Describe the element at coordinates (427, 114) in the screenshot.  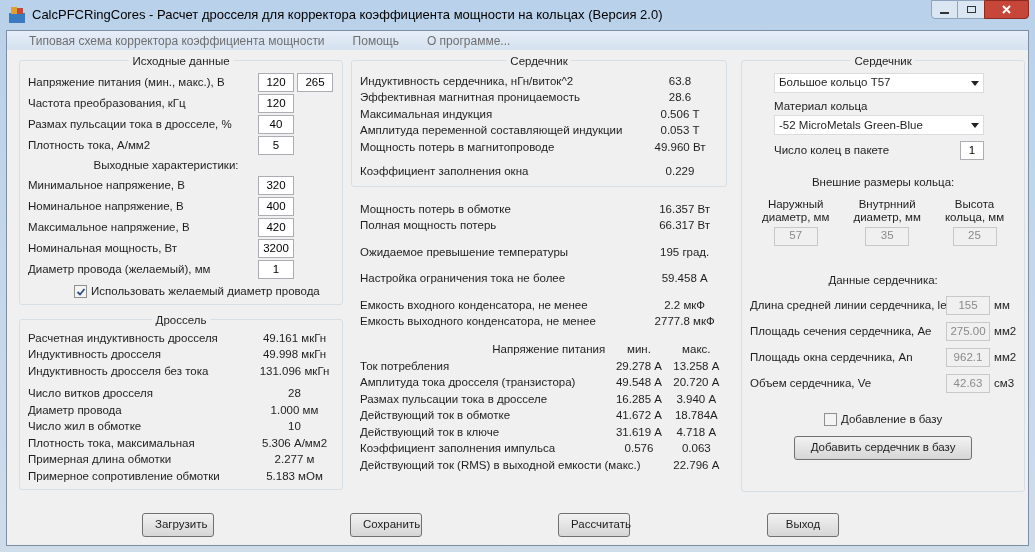
I see `result-label: Максимальная индукция` at that location.